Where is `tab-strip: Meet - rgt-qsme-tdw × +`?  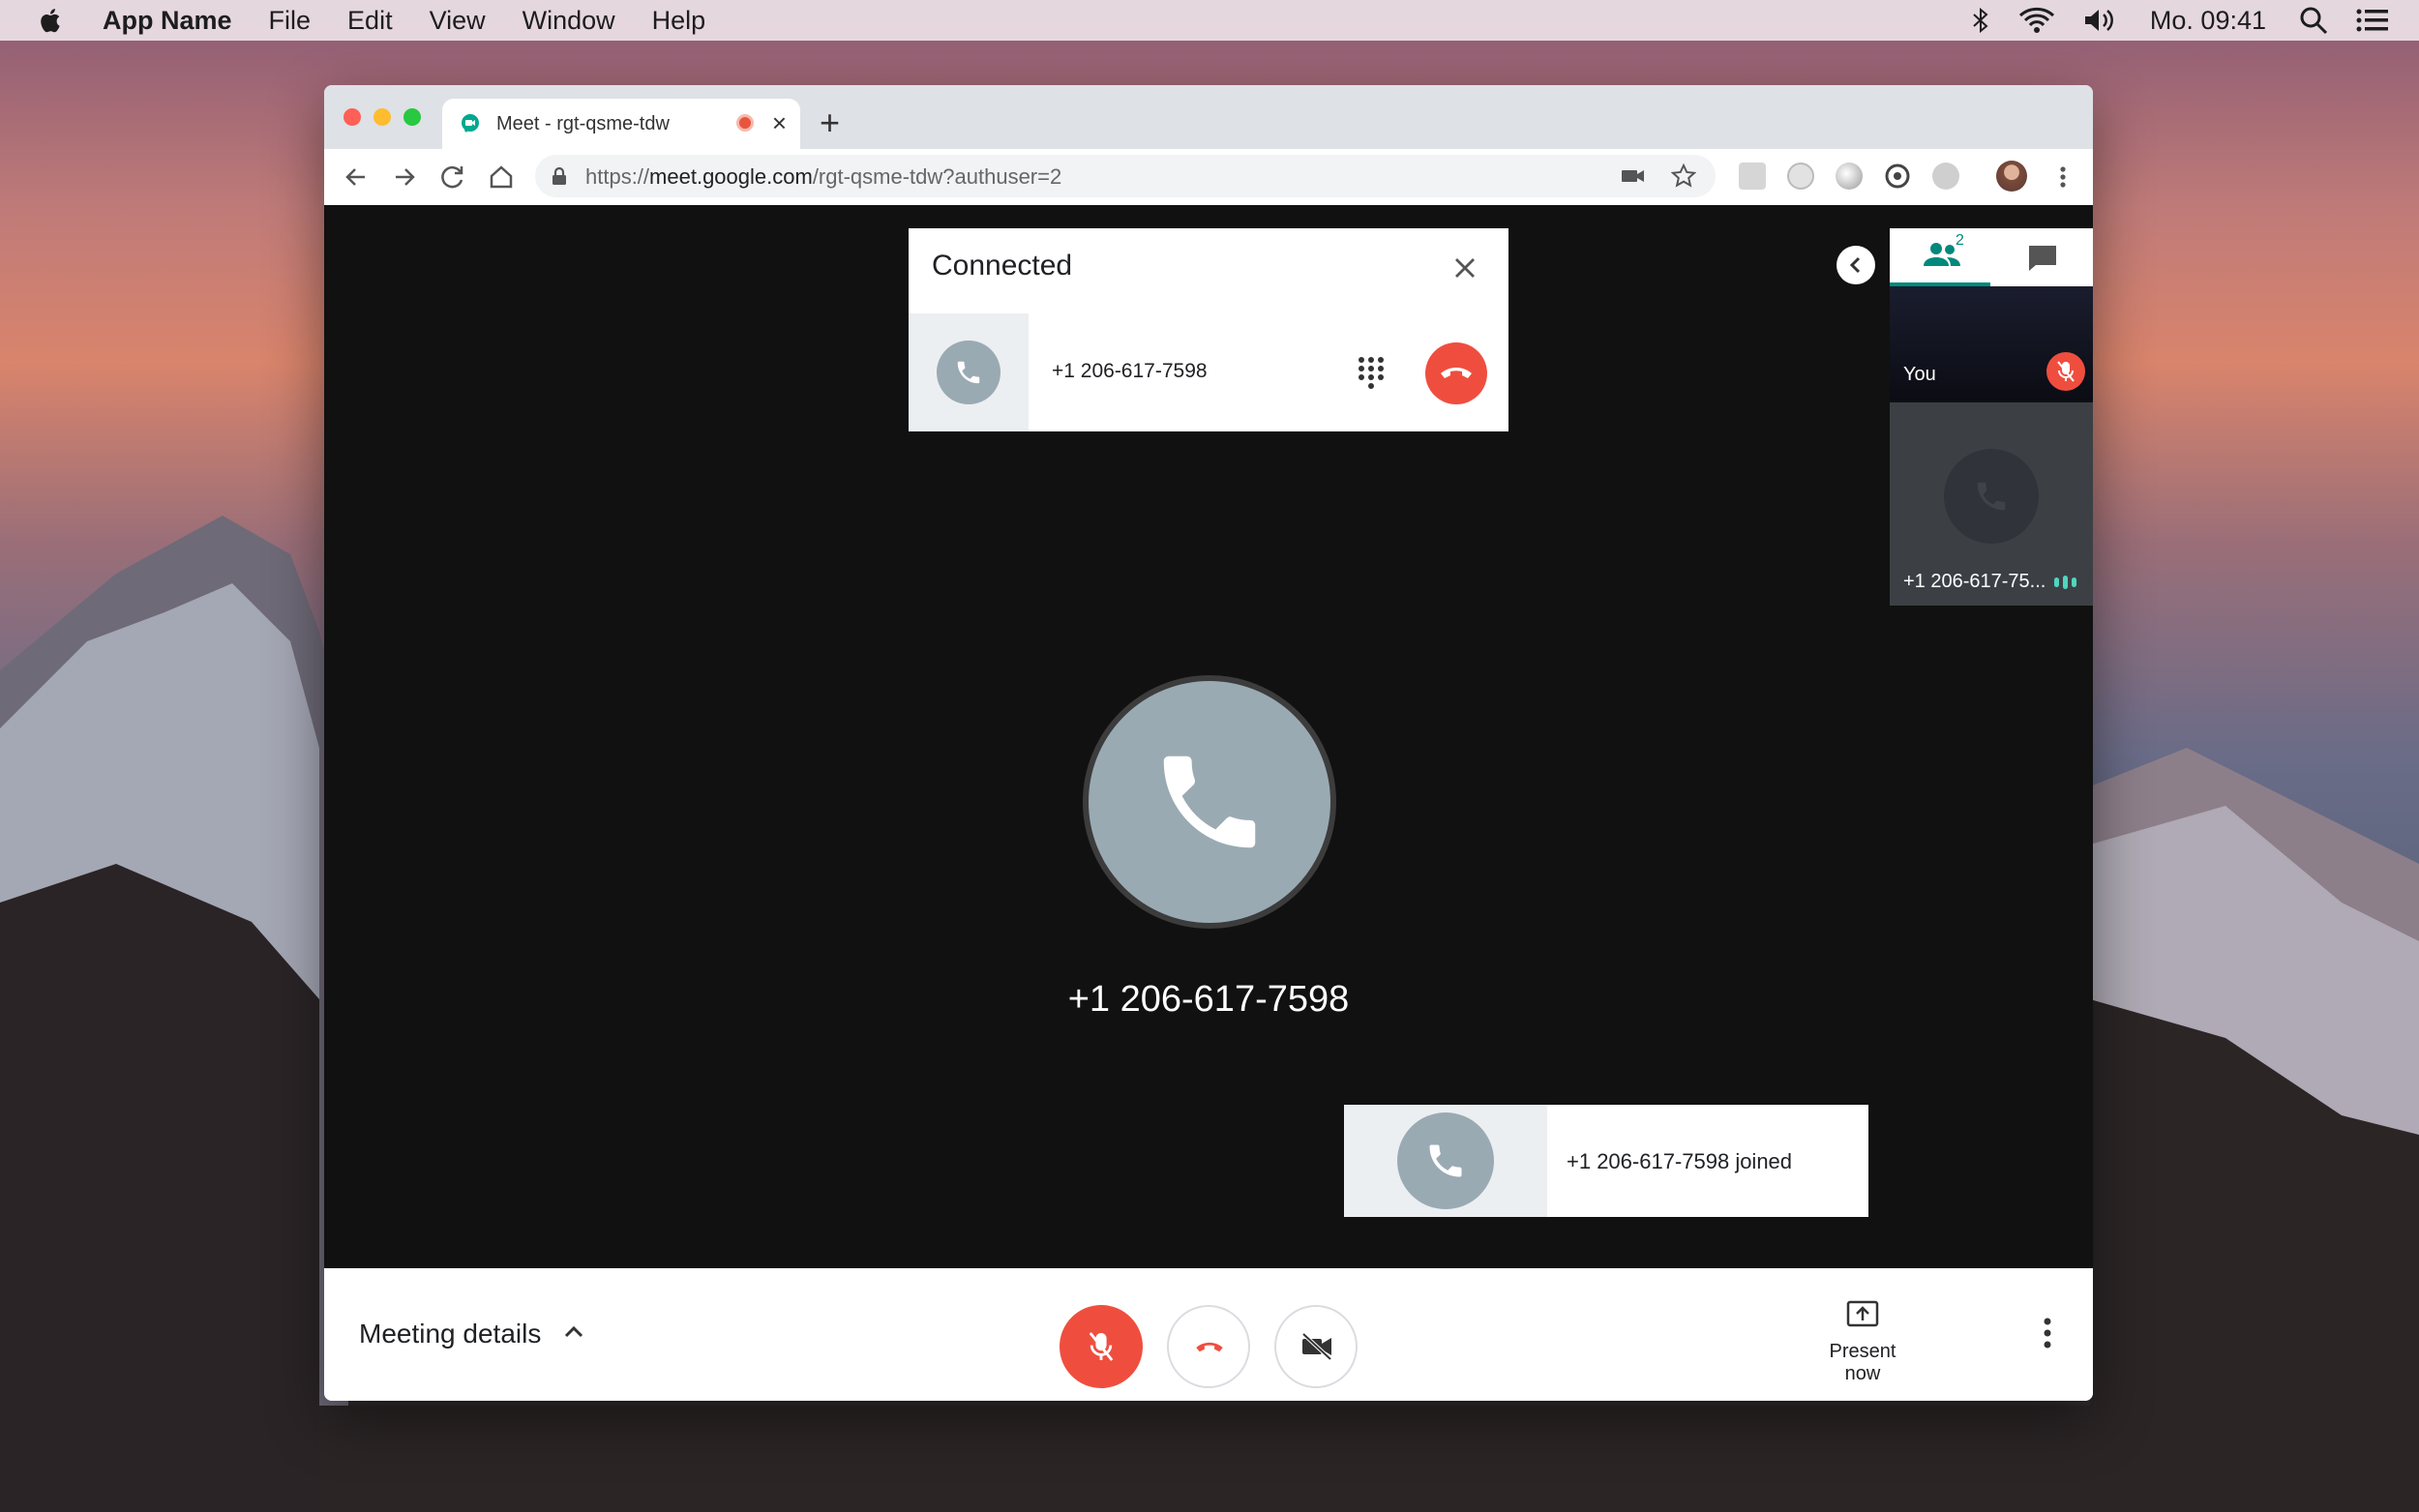
tab-strip: Meet - rgt-qsme-tdw × + is located at coordinates (1208, 117).